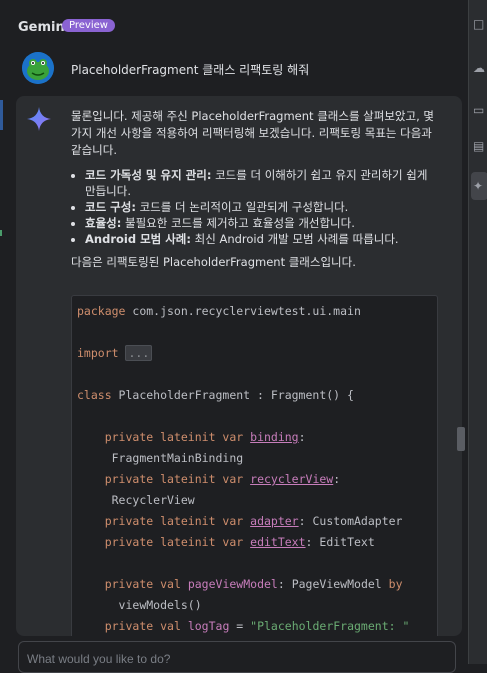  I want to click on code-line-edittext: private lateinit var editText: EditText, so click(239, 542).